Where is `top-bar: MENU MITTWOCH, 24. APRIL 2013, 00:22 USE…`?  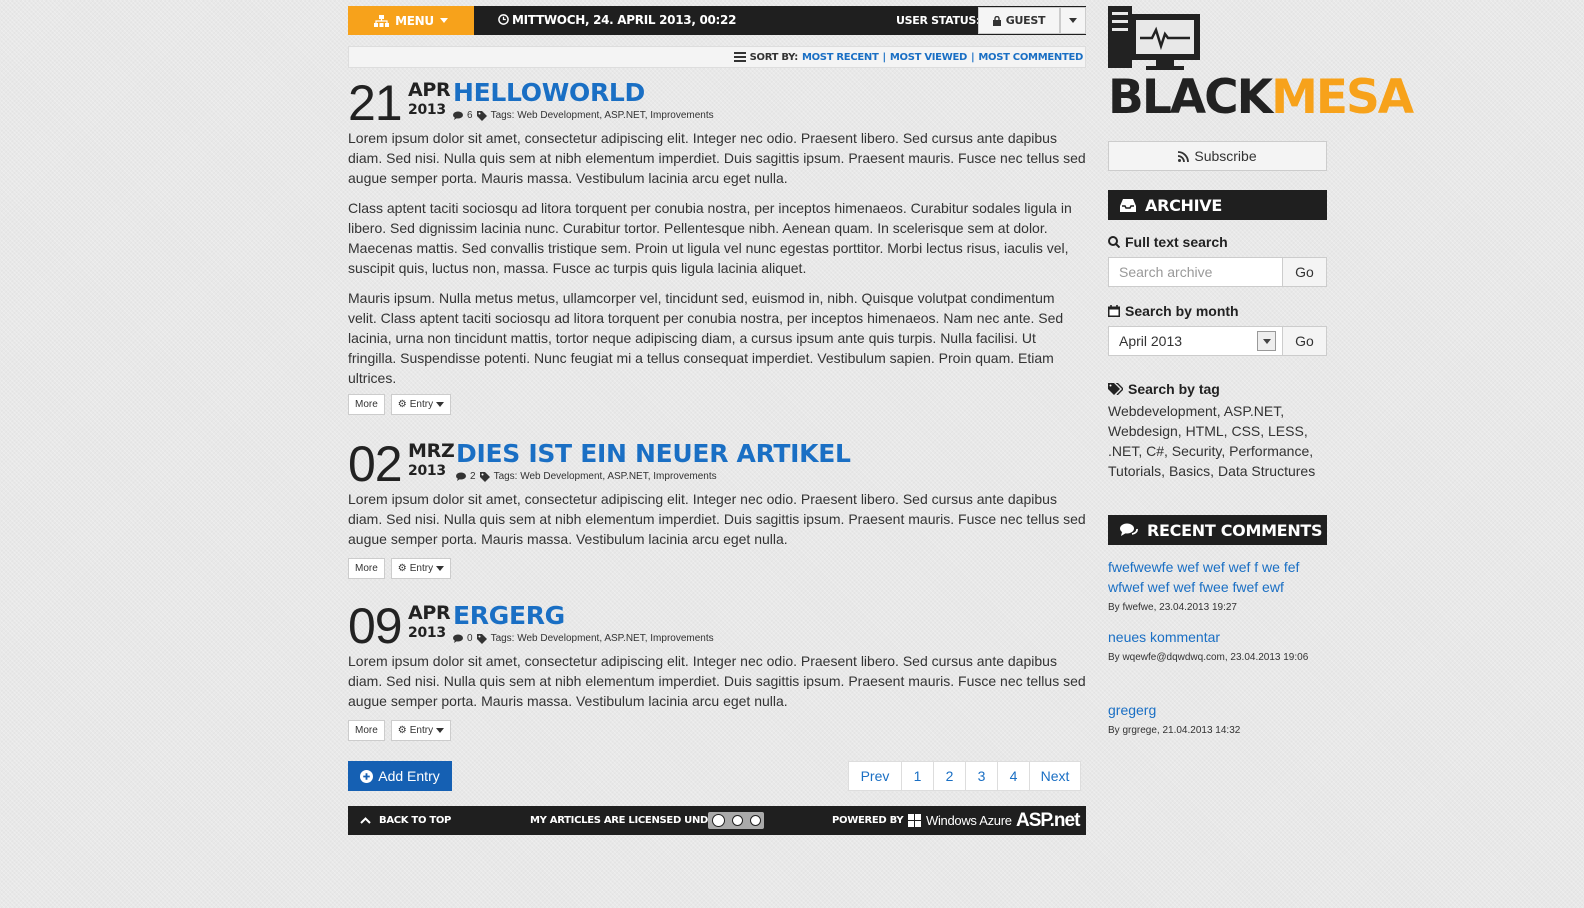
top-bar: MENU MITTWOCH, 24. APRIL 2013, 00:22 USE… is located at coordinates (717, 20).